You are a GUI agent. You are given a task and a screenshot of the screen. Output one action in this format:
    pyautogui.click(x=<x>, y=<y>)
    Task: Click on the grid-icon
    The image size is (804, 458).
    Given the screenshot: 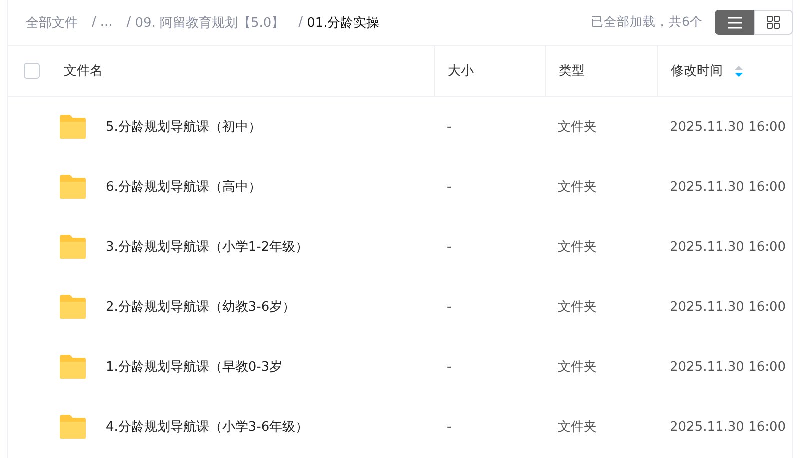 What is the action you would take?
    pyautogui.click(x=773, y=22)
    